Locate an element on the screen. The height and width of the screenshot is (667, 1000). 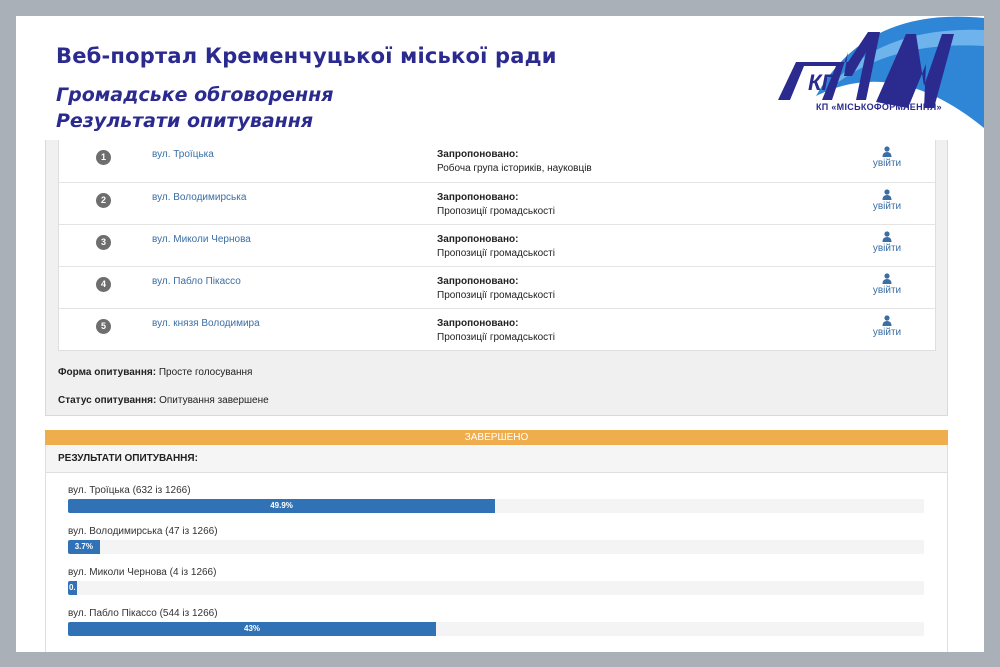
result-item: вул. Пабло Пікассо (544 із 1266) 43% is located at coordinates (496, 622).